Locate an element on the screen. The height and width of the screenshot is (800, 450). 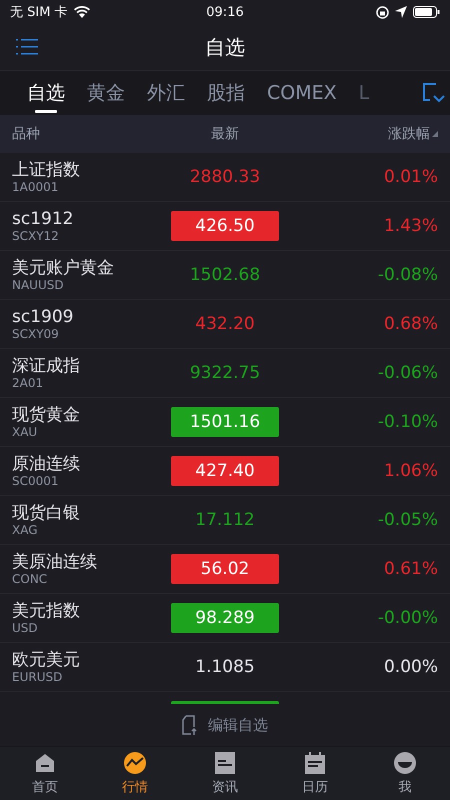
change-percent: -0.06% is located at coordinates (408, 373).